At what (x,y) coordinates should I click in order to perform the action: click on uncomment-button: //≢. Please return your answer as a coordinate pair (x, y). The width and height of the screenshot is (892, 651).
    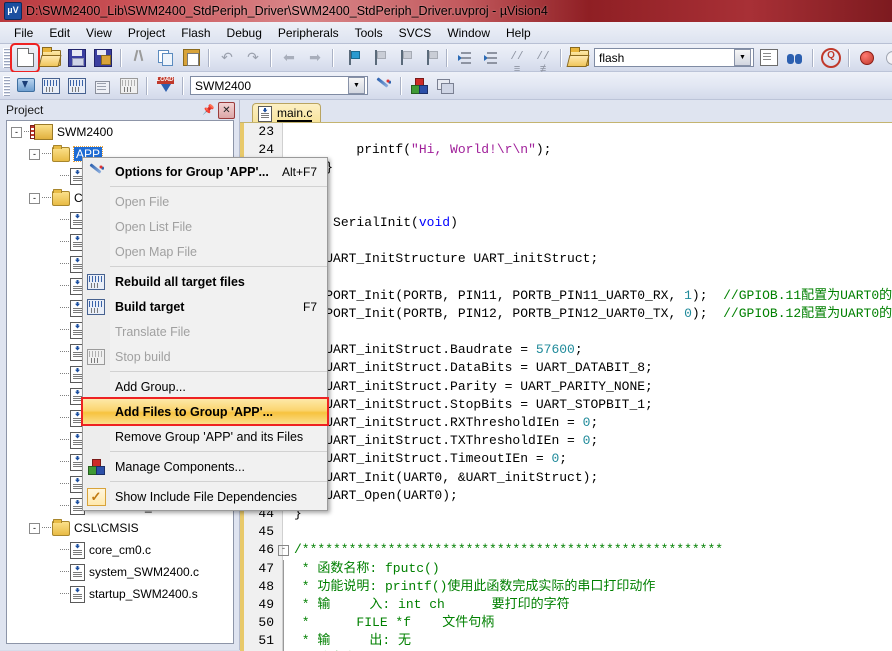
    Looking at the image, I should click on (543, 61).